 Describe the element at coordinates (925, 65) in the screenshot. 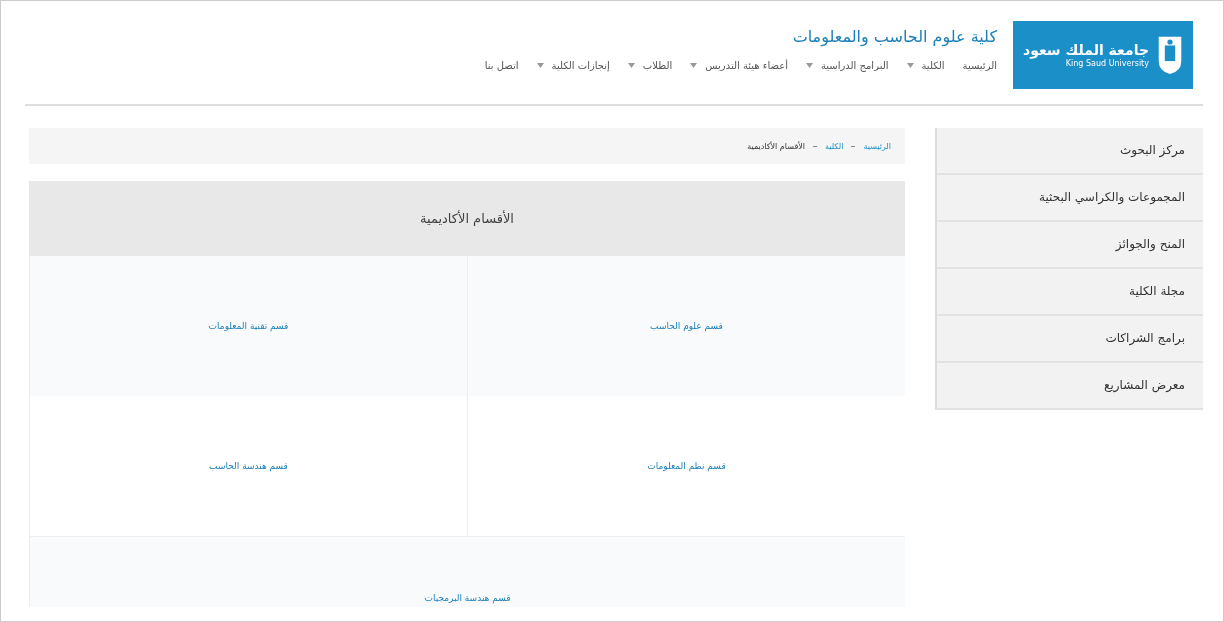

I see `nav-link: الكلية` at that location.